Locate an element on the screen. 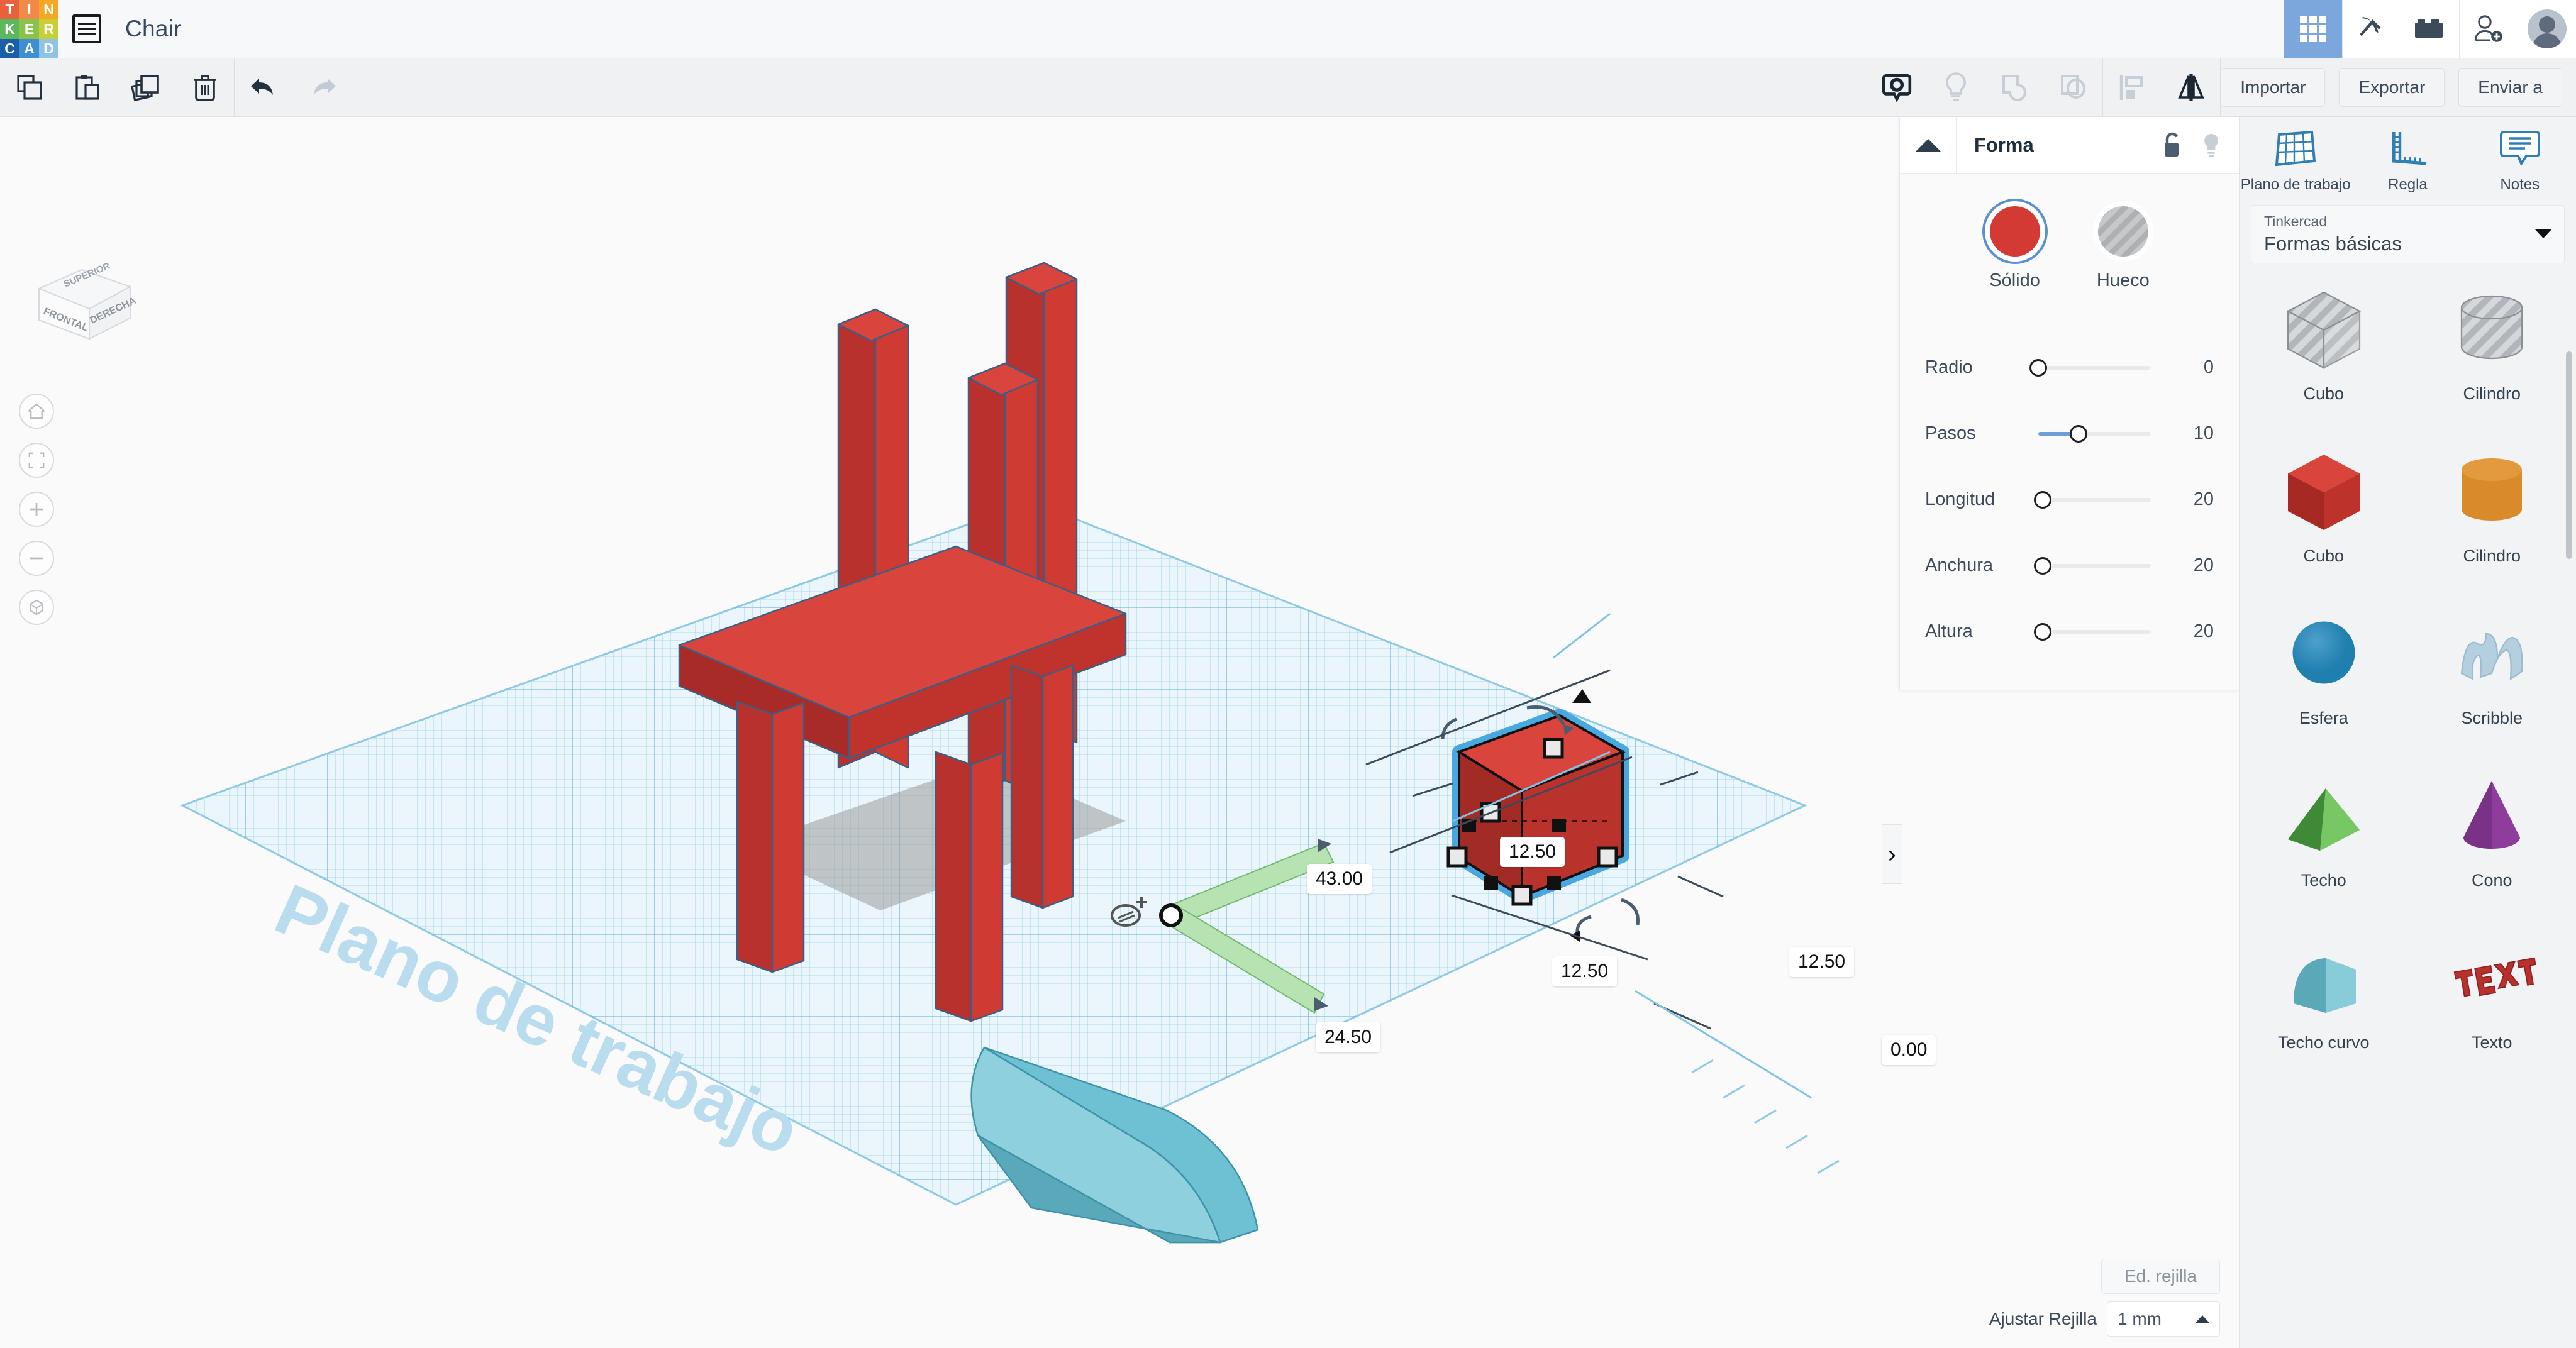  edit-grid-button: Ed. rejilla is located at coordinates (2160, 1276).